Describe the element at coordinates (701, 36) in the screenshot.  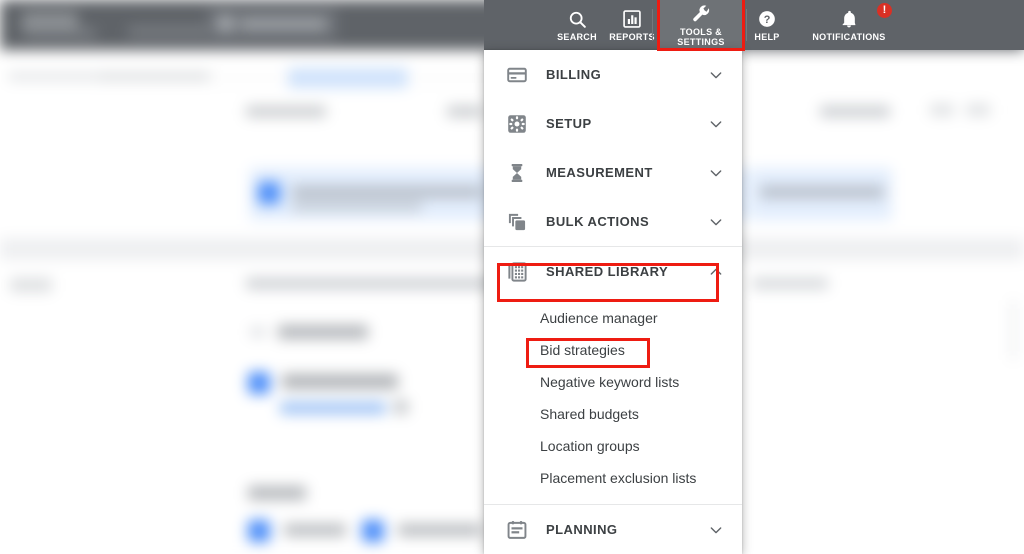
I see `nav-item-label: TOOLS & SETTINGS` at that location.